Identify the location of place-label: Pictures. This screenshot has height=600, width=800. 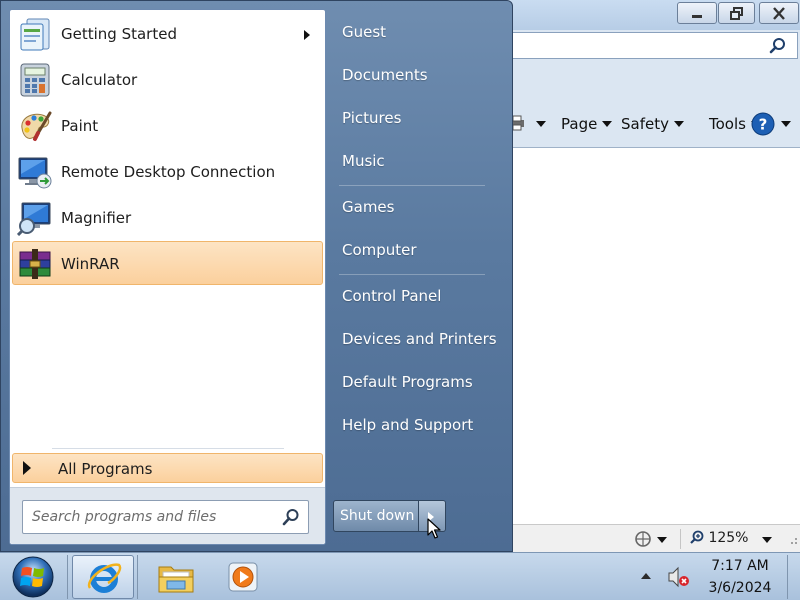
(372, 118).